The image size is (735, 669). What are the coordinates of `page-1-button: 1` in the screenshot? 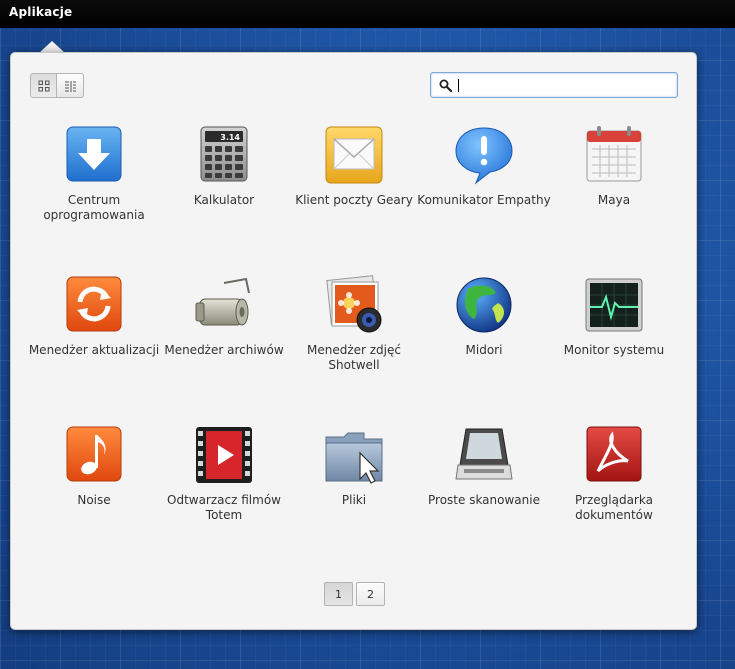 It's located at (338, 594).